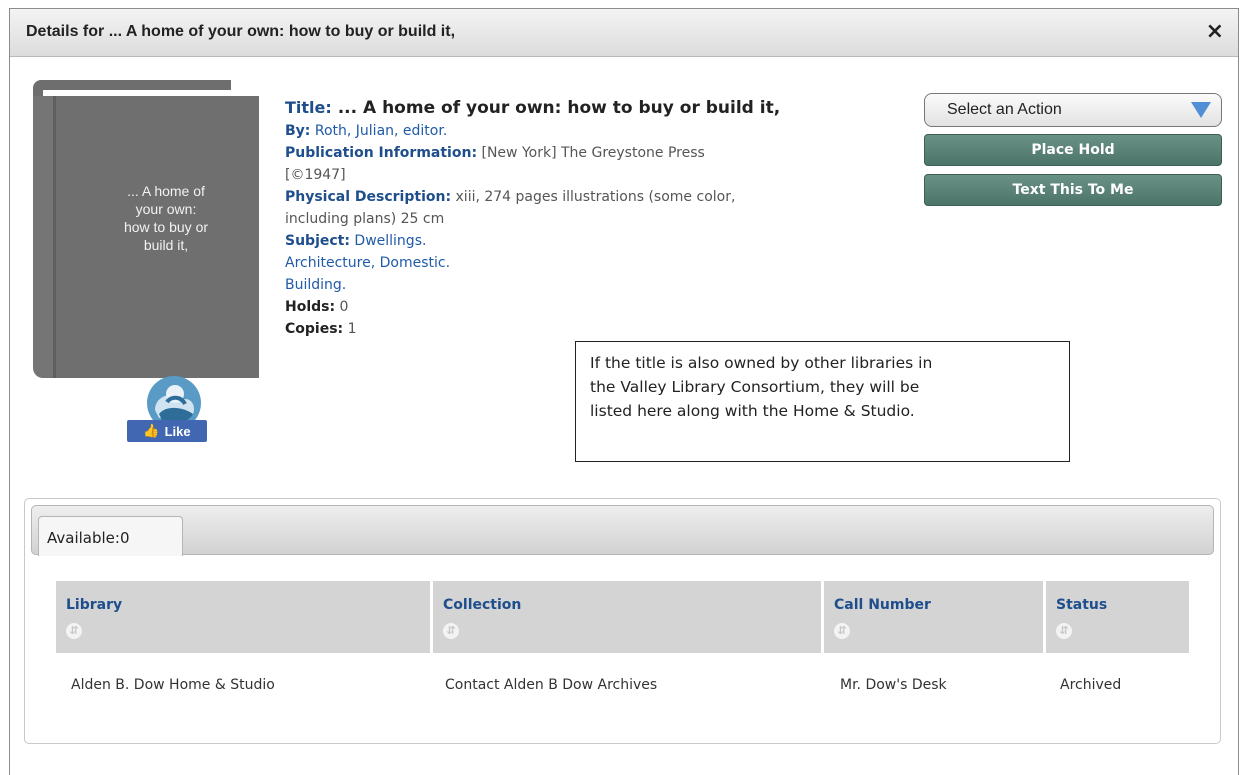 This screenshot has height=775, width=1247. What do you see at coordinates (622, 530) in the screenshot?
I see `availability-tabbar: Available:0` at bounding box center [622, 530].